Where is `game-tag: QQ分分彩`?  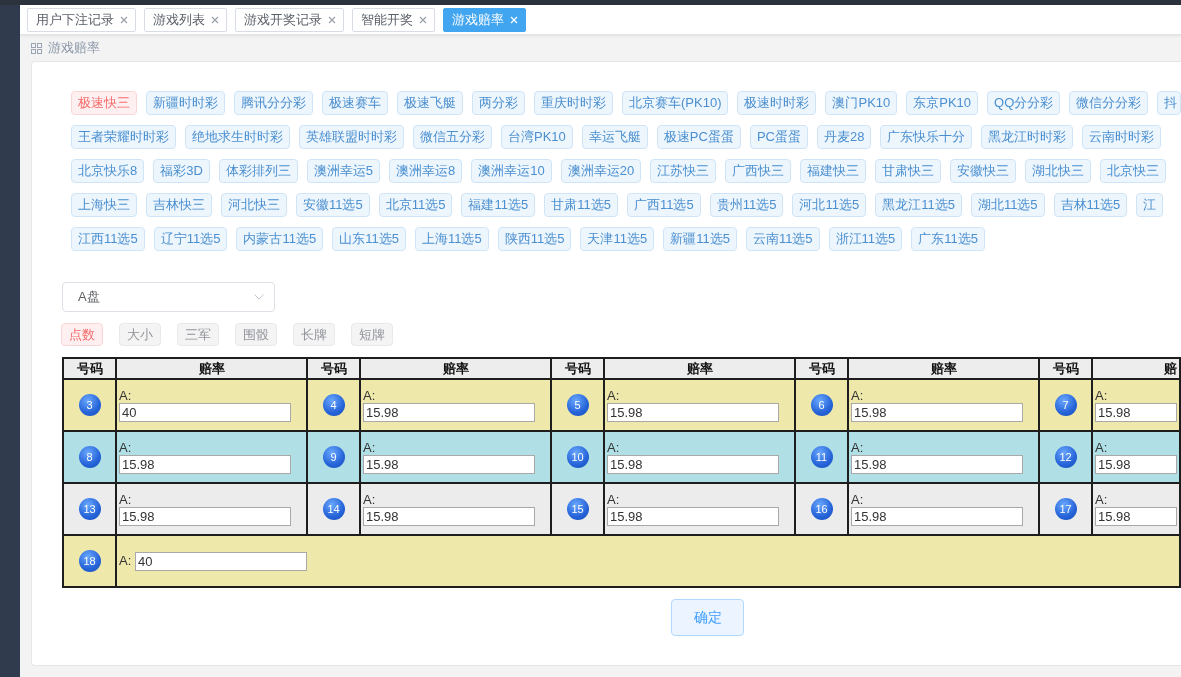 game-tag: QQ分分彩 is located at coordinates (1024, 103).